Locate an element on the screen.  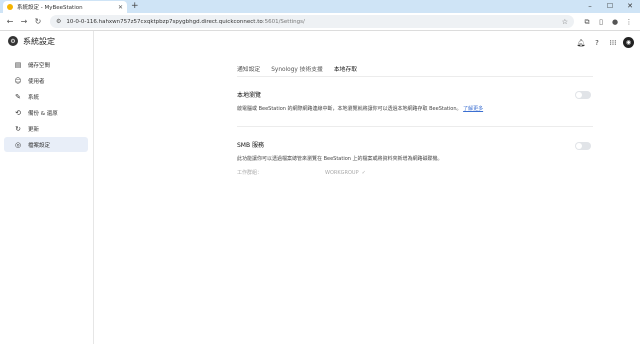
menu-icon: ⋮ is located at coordinates (629, 22).